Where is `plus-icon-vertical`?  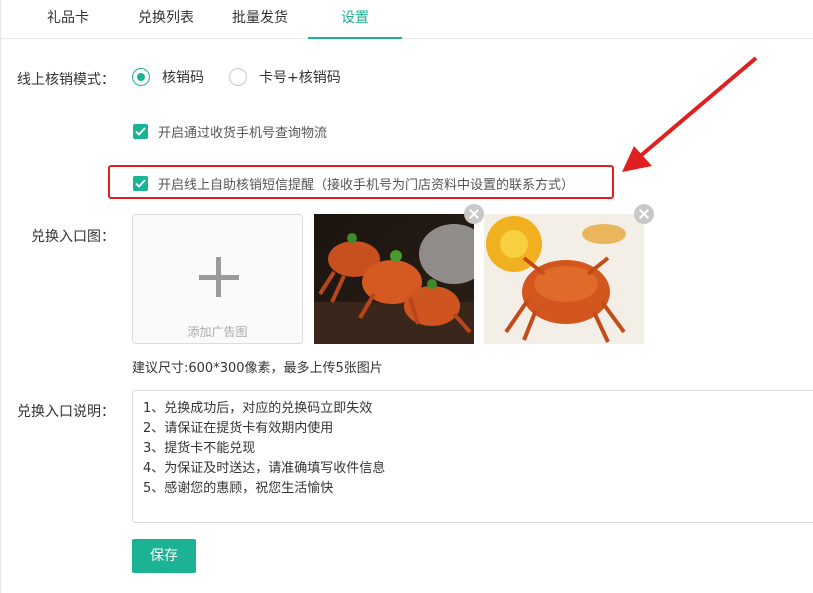 plus-icon-vertical is located at coordinates (218, 277).